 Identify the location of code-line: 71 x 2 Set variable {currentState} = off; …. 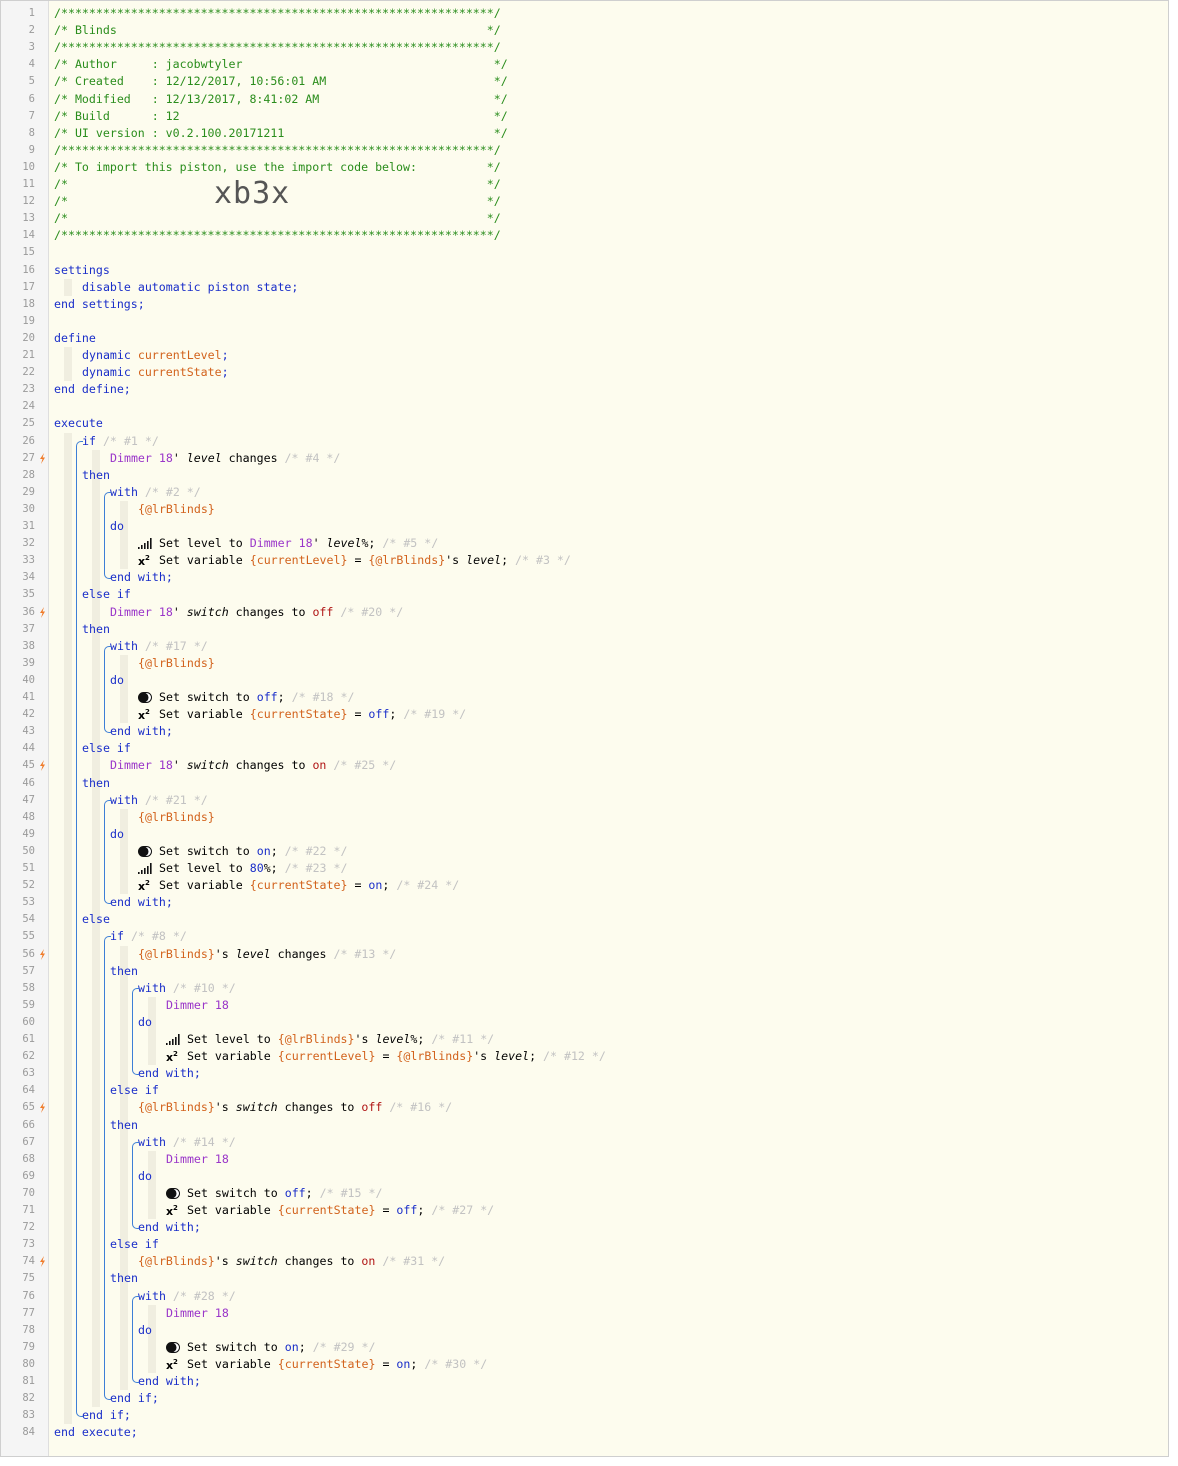
(585, 1210).